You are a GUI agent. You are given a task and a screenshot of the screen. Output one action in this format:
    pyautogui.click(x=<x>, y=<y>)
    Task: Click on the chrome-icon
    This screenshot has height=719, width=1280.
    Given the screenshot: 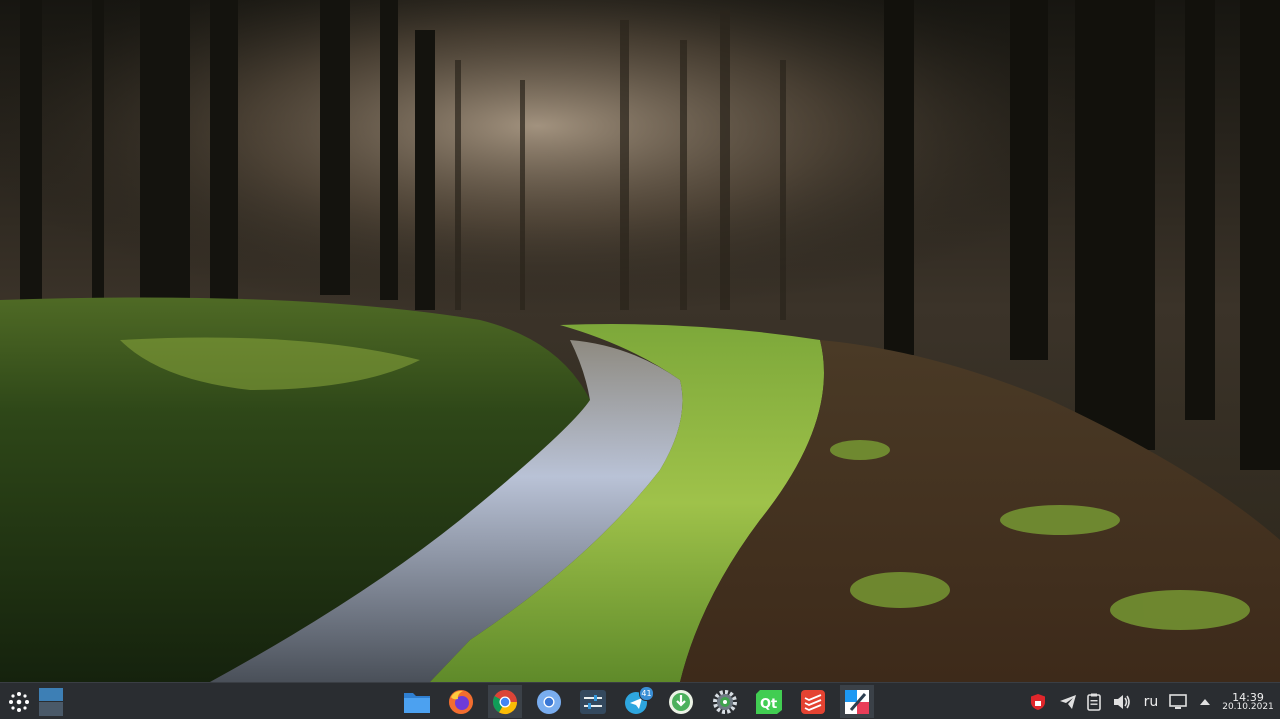 What is the action you would take?
    pyautogui.click(x=504, y=701)
    